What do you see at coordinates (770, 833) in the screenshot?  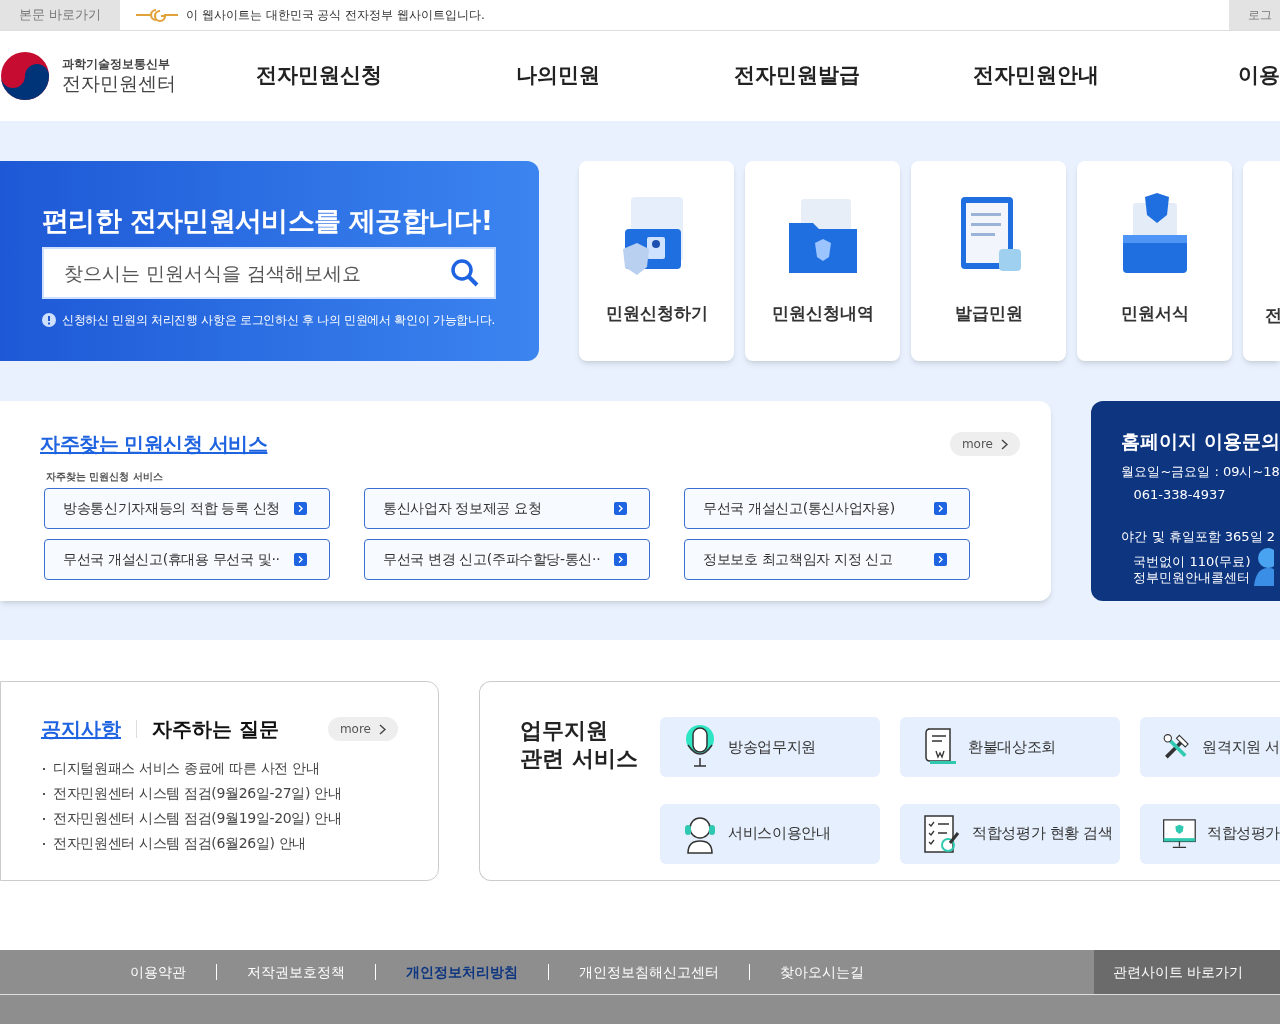 I see `support-service-item: 서비스이용안내` at bounding box center [770, 833].